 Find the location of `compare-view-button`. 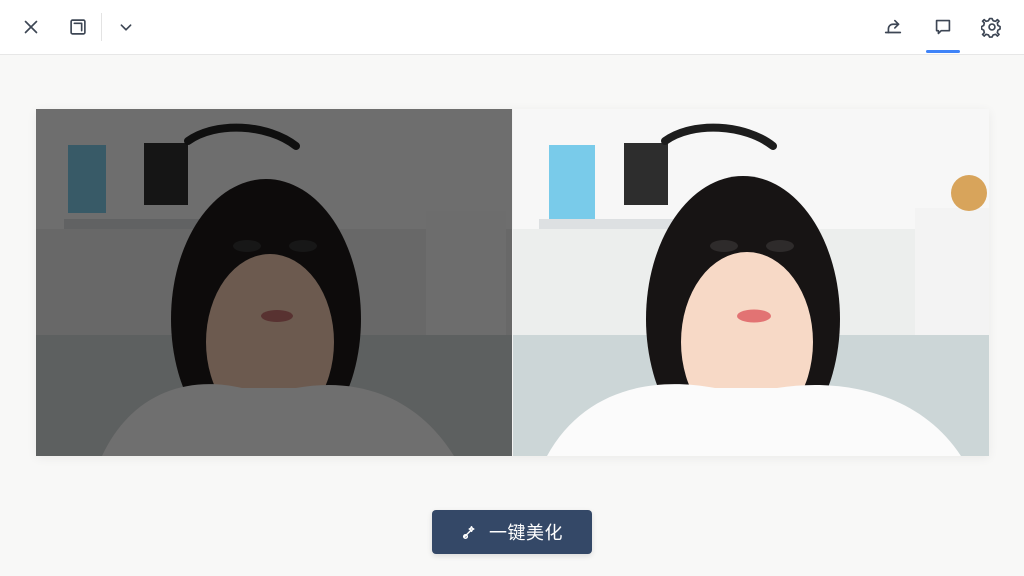

compare-view-button is located at coordinates (943, 27).